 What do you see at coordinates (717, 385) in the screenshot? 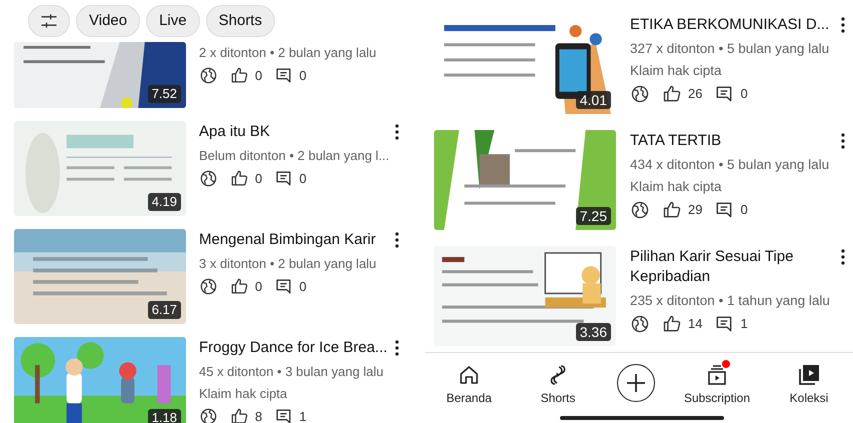
I see `subscriptions-tab: Subscription` at bounding box center [717, 385].